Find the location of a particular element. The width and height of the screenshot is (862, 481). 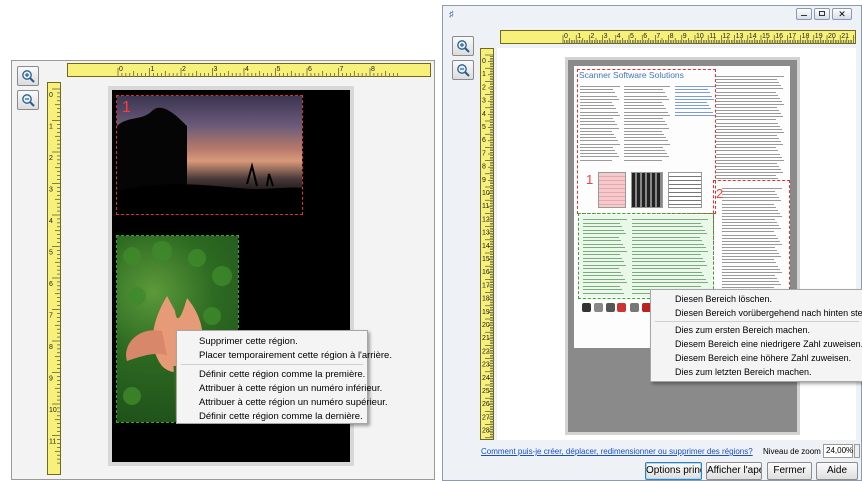

ruler-label: 25 is located at coordinates (486, 391).